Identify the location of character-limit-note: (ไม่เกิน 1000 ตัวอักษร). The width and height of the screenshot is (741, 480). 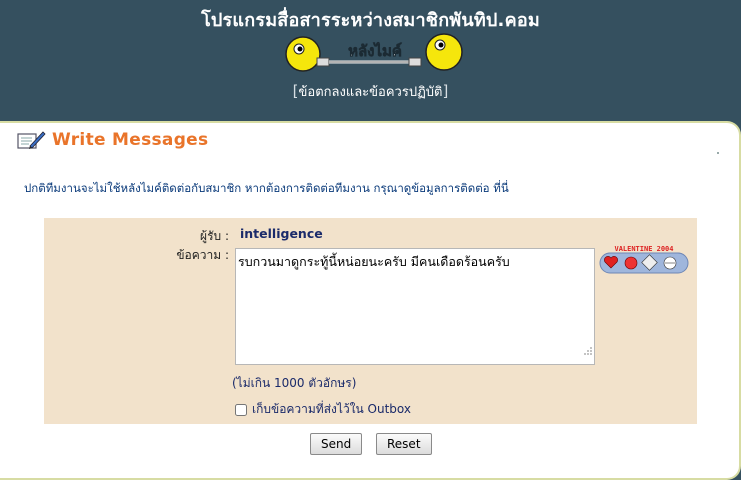
(294, 383).